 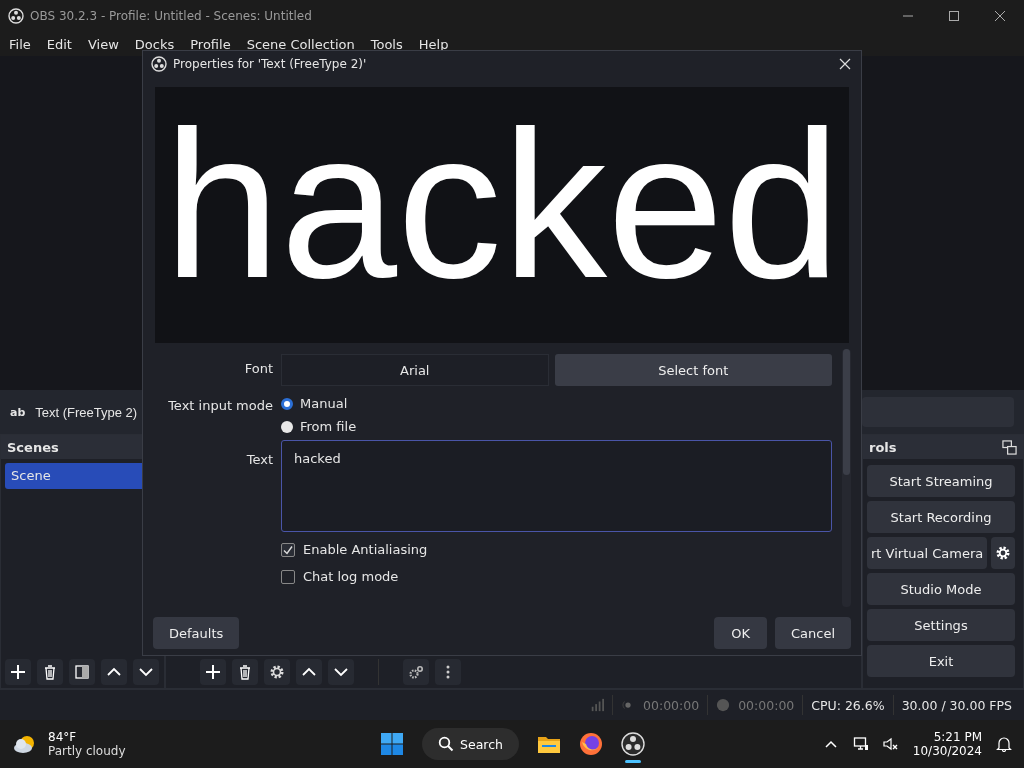 I want to click on field-label: Text, so click(x=259, y=460).